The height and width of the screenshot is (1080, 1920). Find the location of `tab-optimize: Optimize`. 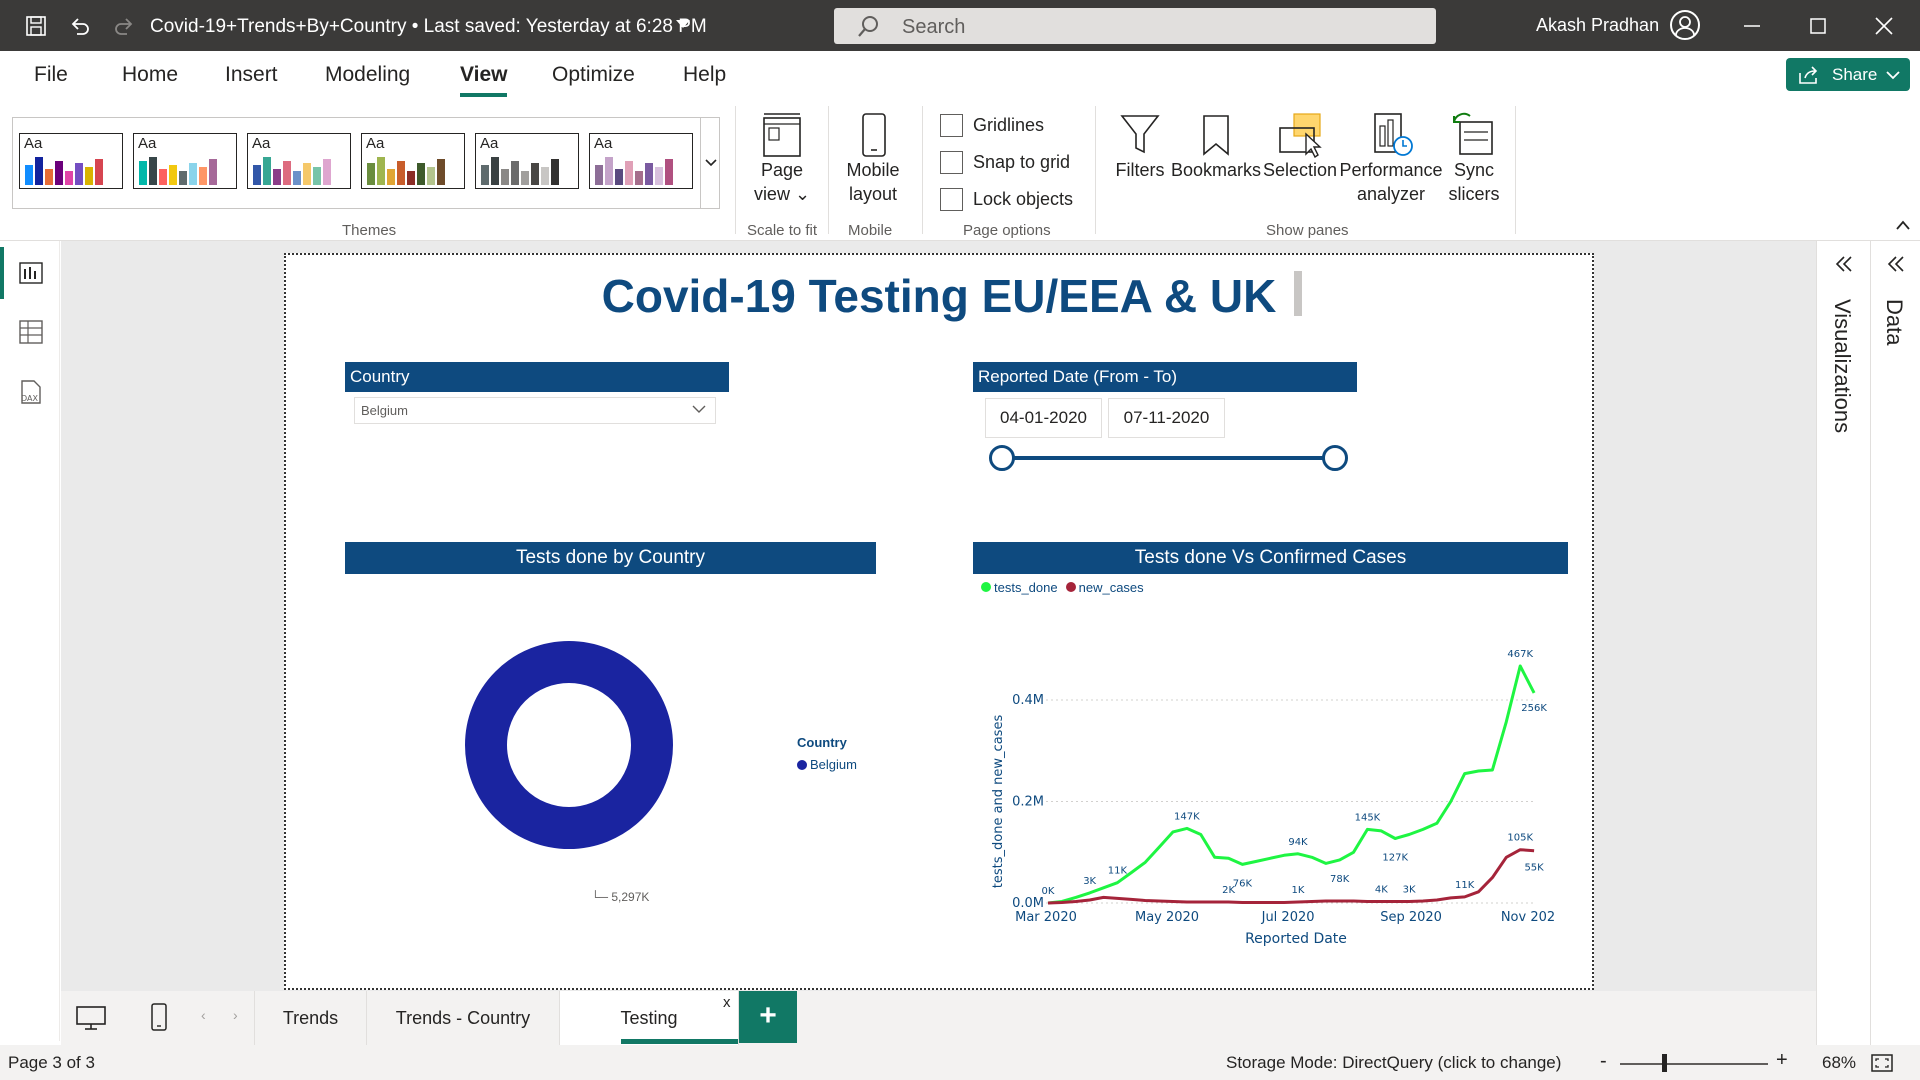

tab-optimize: Optimize is located at coordinates (593, 75).